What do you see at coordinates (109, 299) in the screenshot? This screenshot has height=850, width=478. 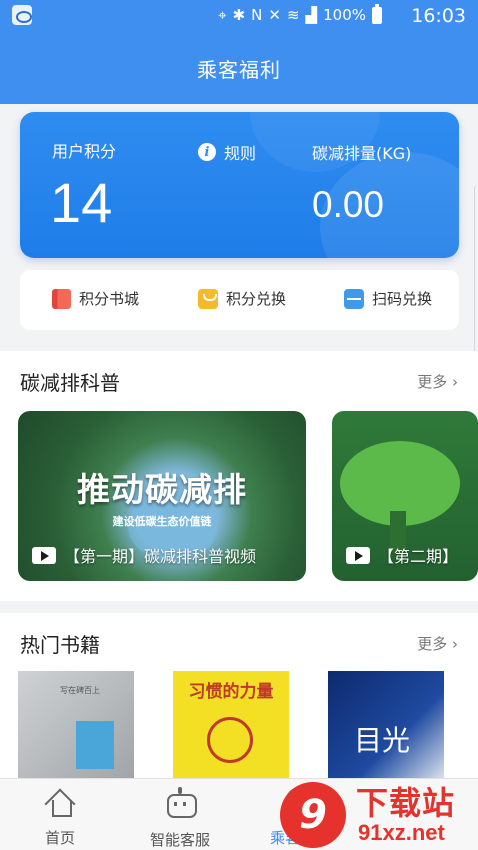 I see `quick-action-label: 积分书城` at bounding box center [109, 299].